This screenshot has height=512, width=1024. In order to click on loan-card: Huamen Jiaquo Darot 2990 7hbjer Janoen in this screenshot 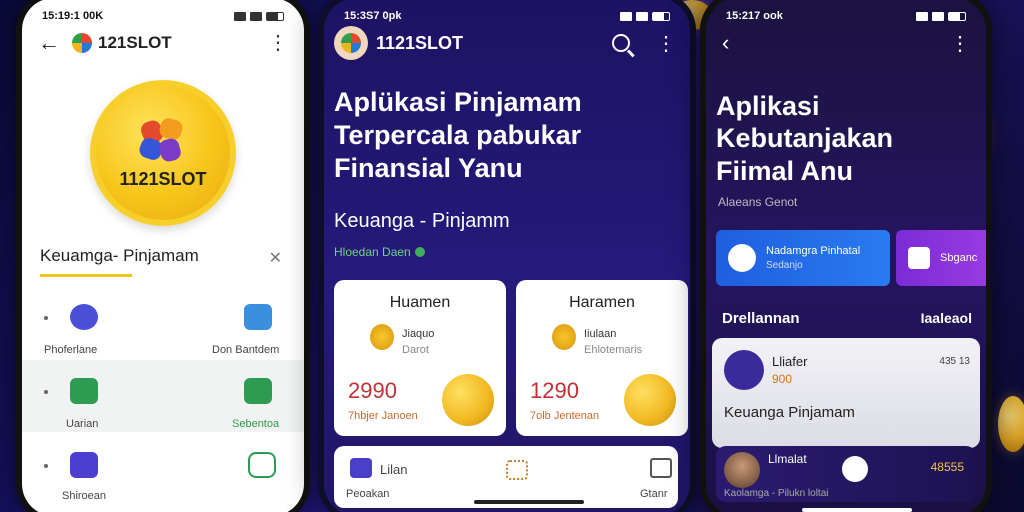, I will do `click(420, 358)`.